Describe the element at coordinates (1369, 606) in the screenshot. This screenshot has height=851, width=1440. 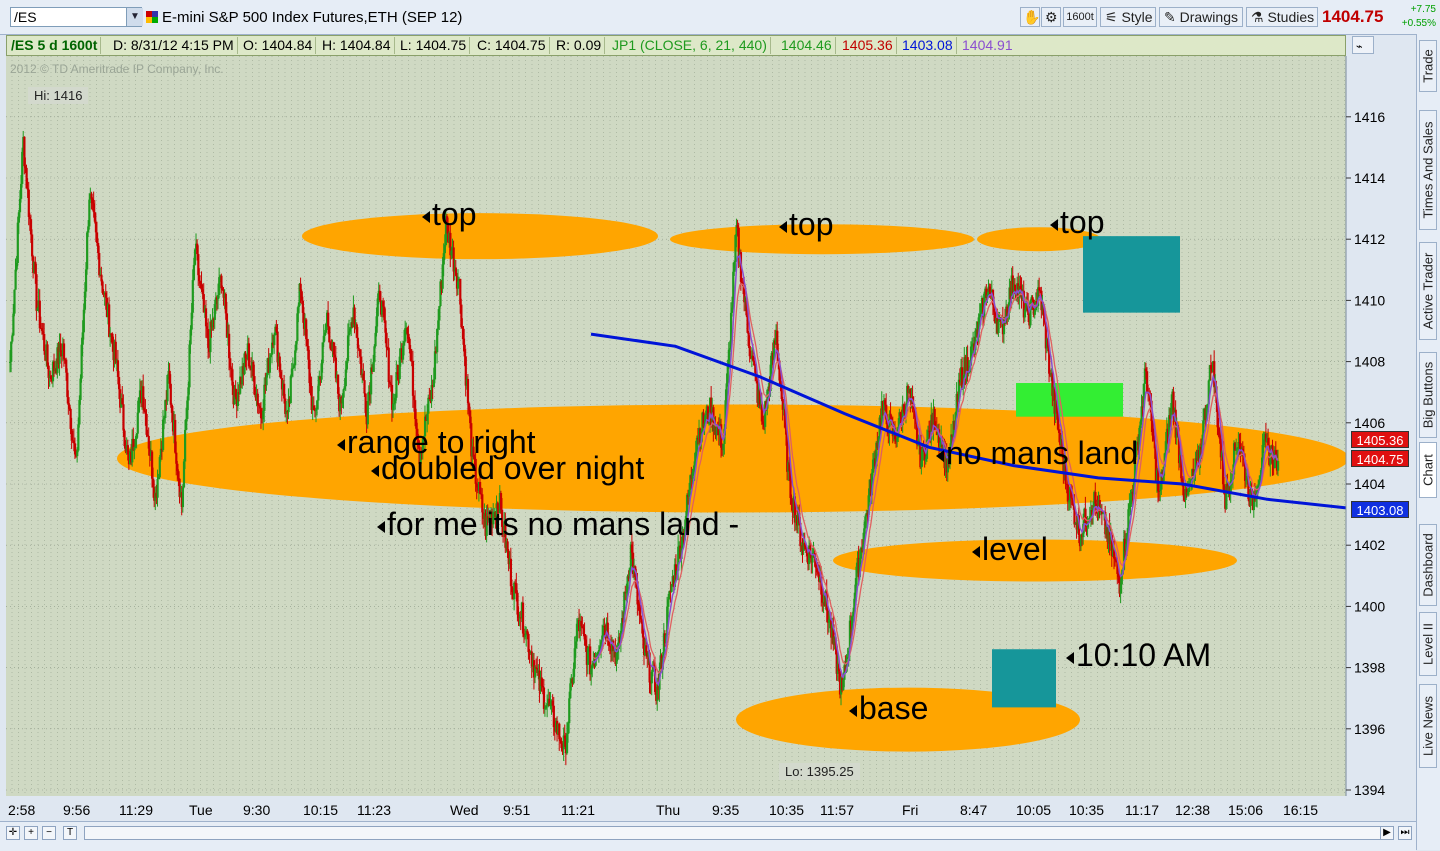
I see `price-axis-label: 1400` at that location.